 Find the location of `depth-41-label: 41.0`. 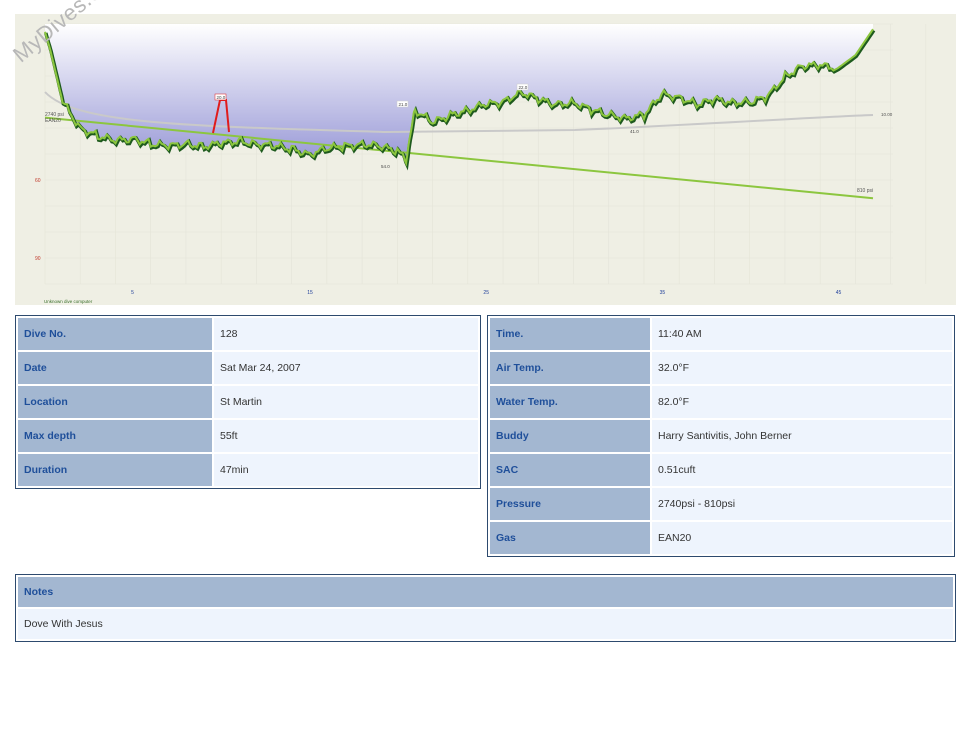

depth-41-label: 41.0 is located at coordinates (634, 131).